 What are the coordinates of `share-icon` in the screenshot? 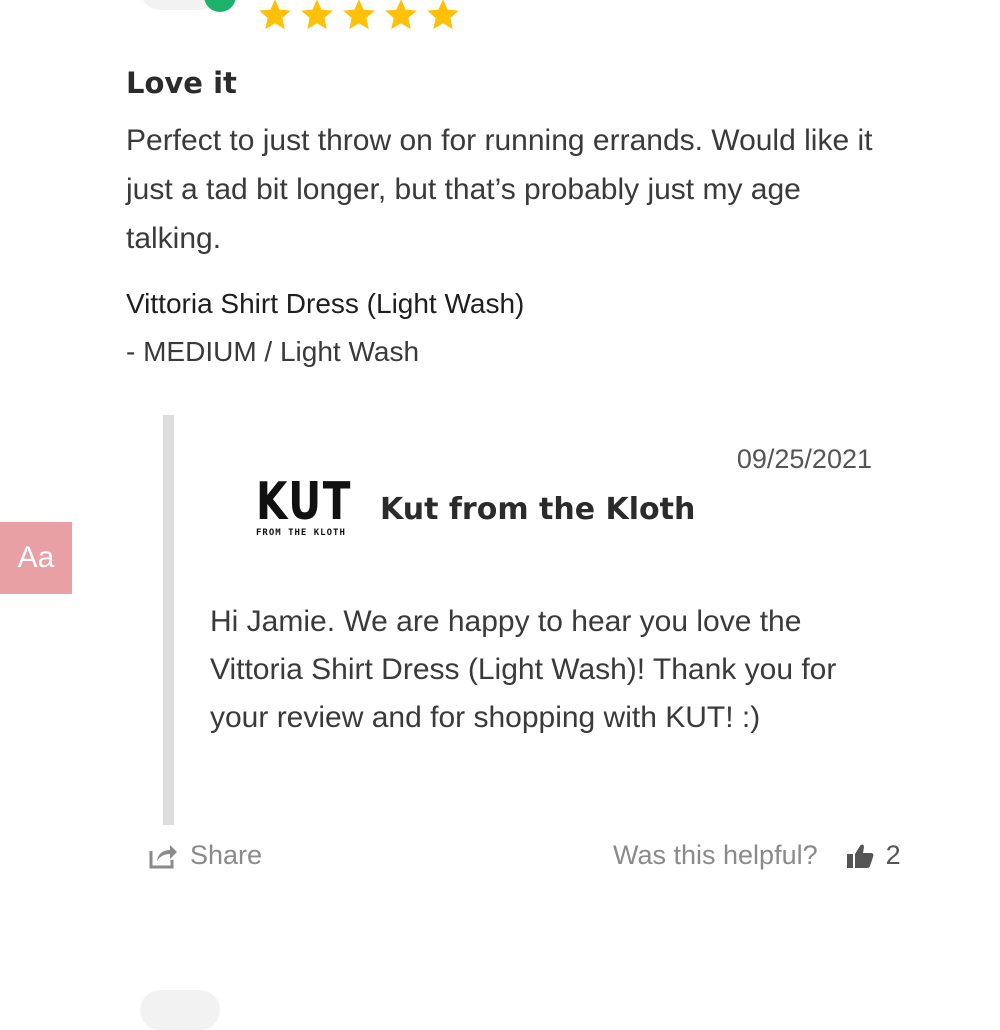 It's located at (163, 856).